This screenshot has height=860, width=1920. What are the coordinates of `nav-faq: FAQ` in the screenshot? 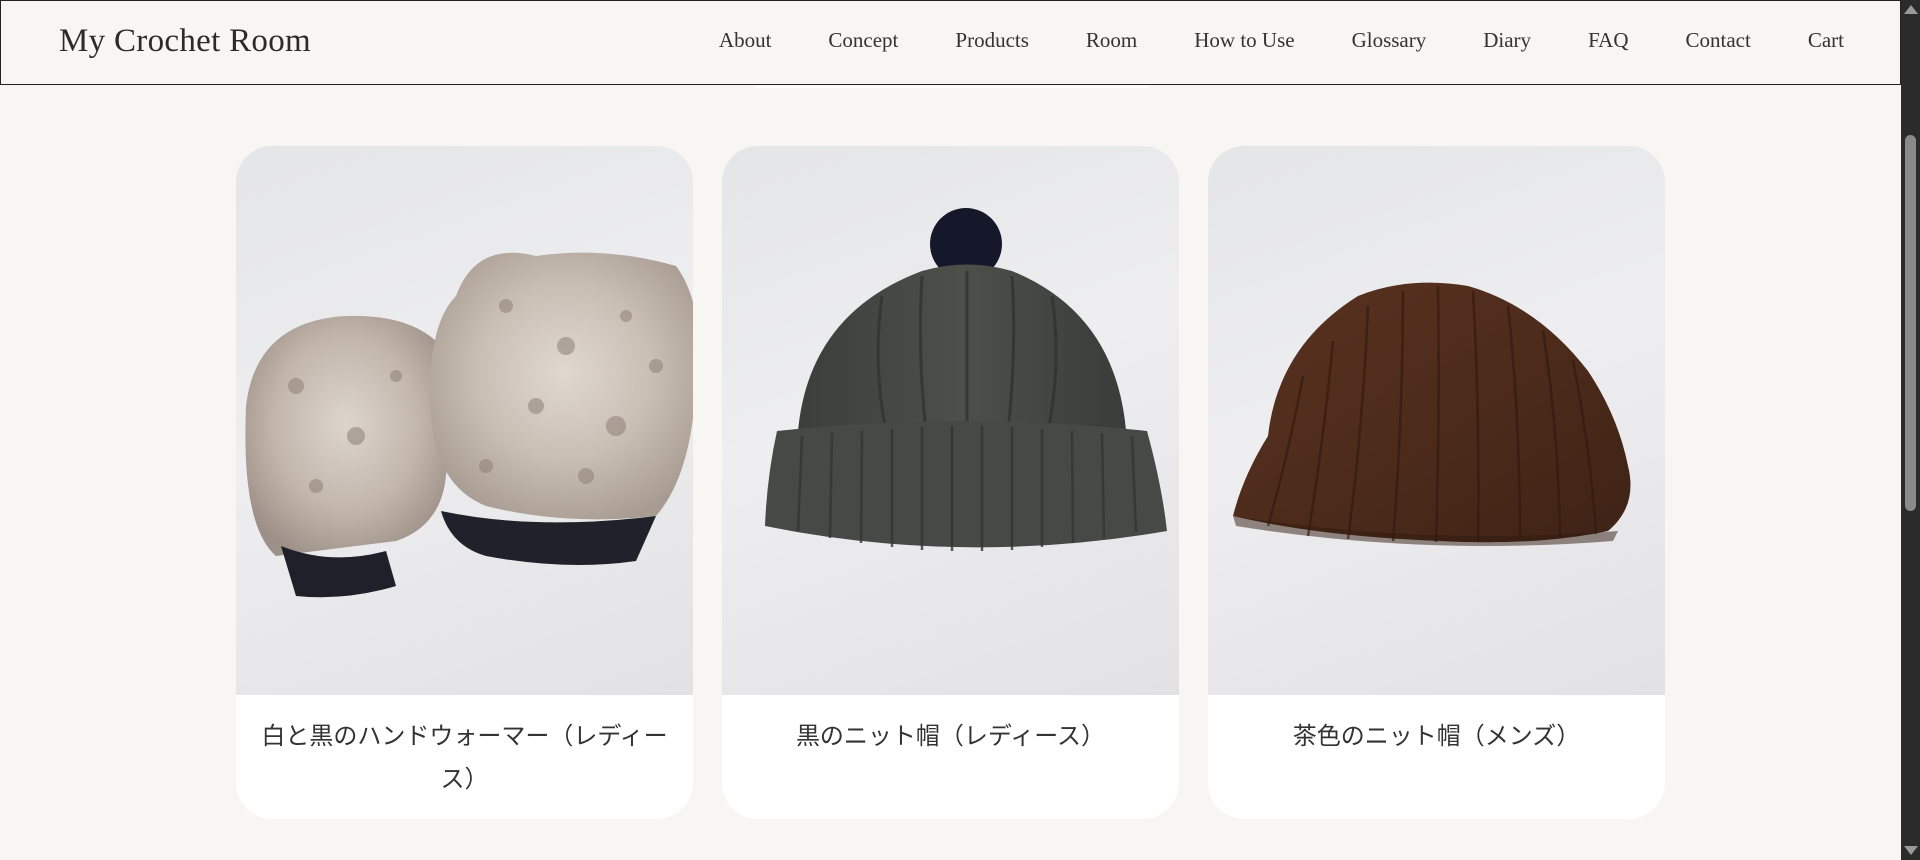 It's located at (1608, 40).